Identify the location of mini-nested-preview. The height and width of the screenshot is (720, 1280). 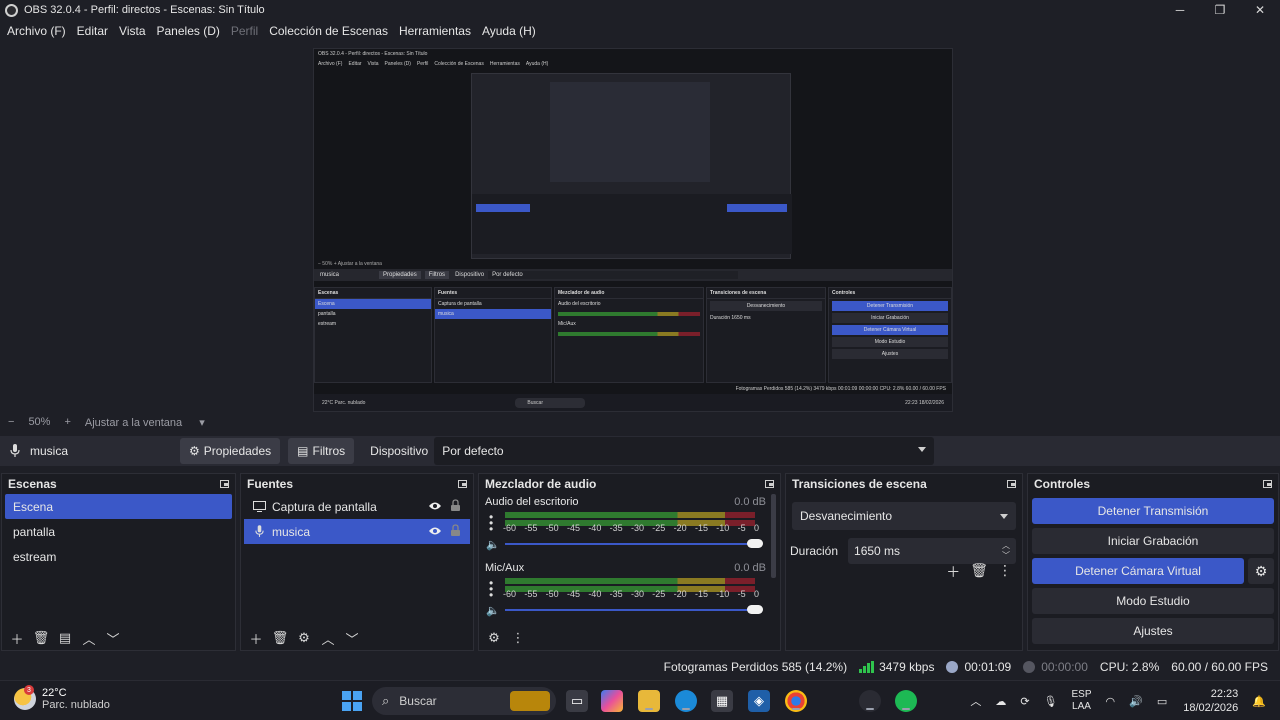
(631, 166).